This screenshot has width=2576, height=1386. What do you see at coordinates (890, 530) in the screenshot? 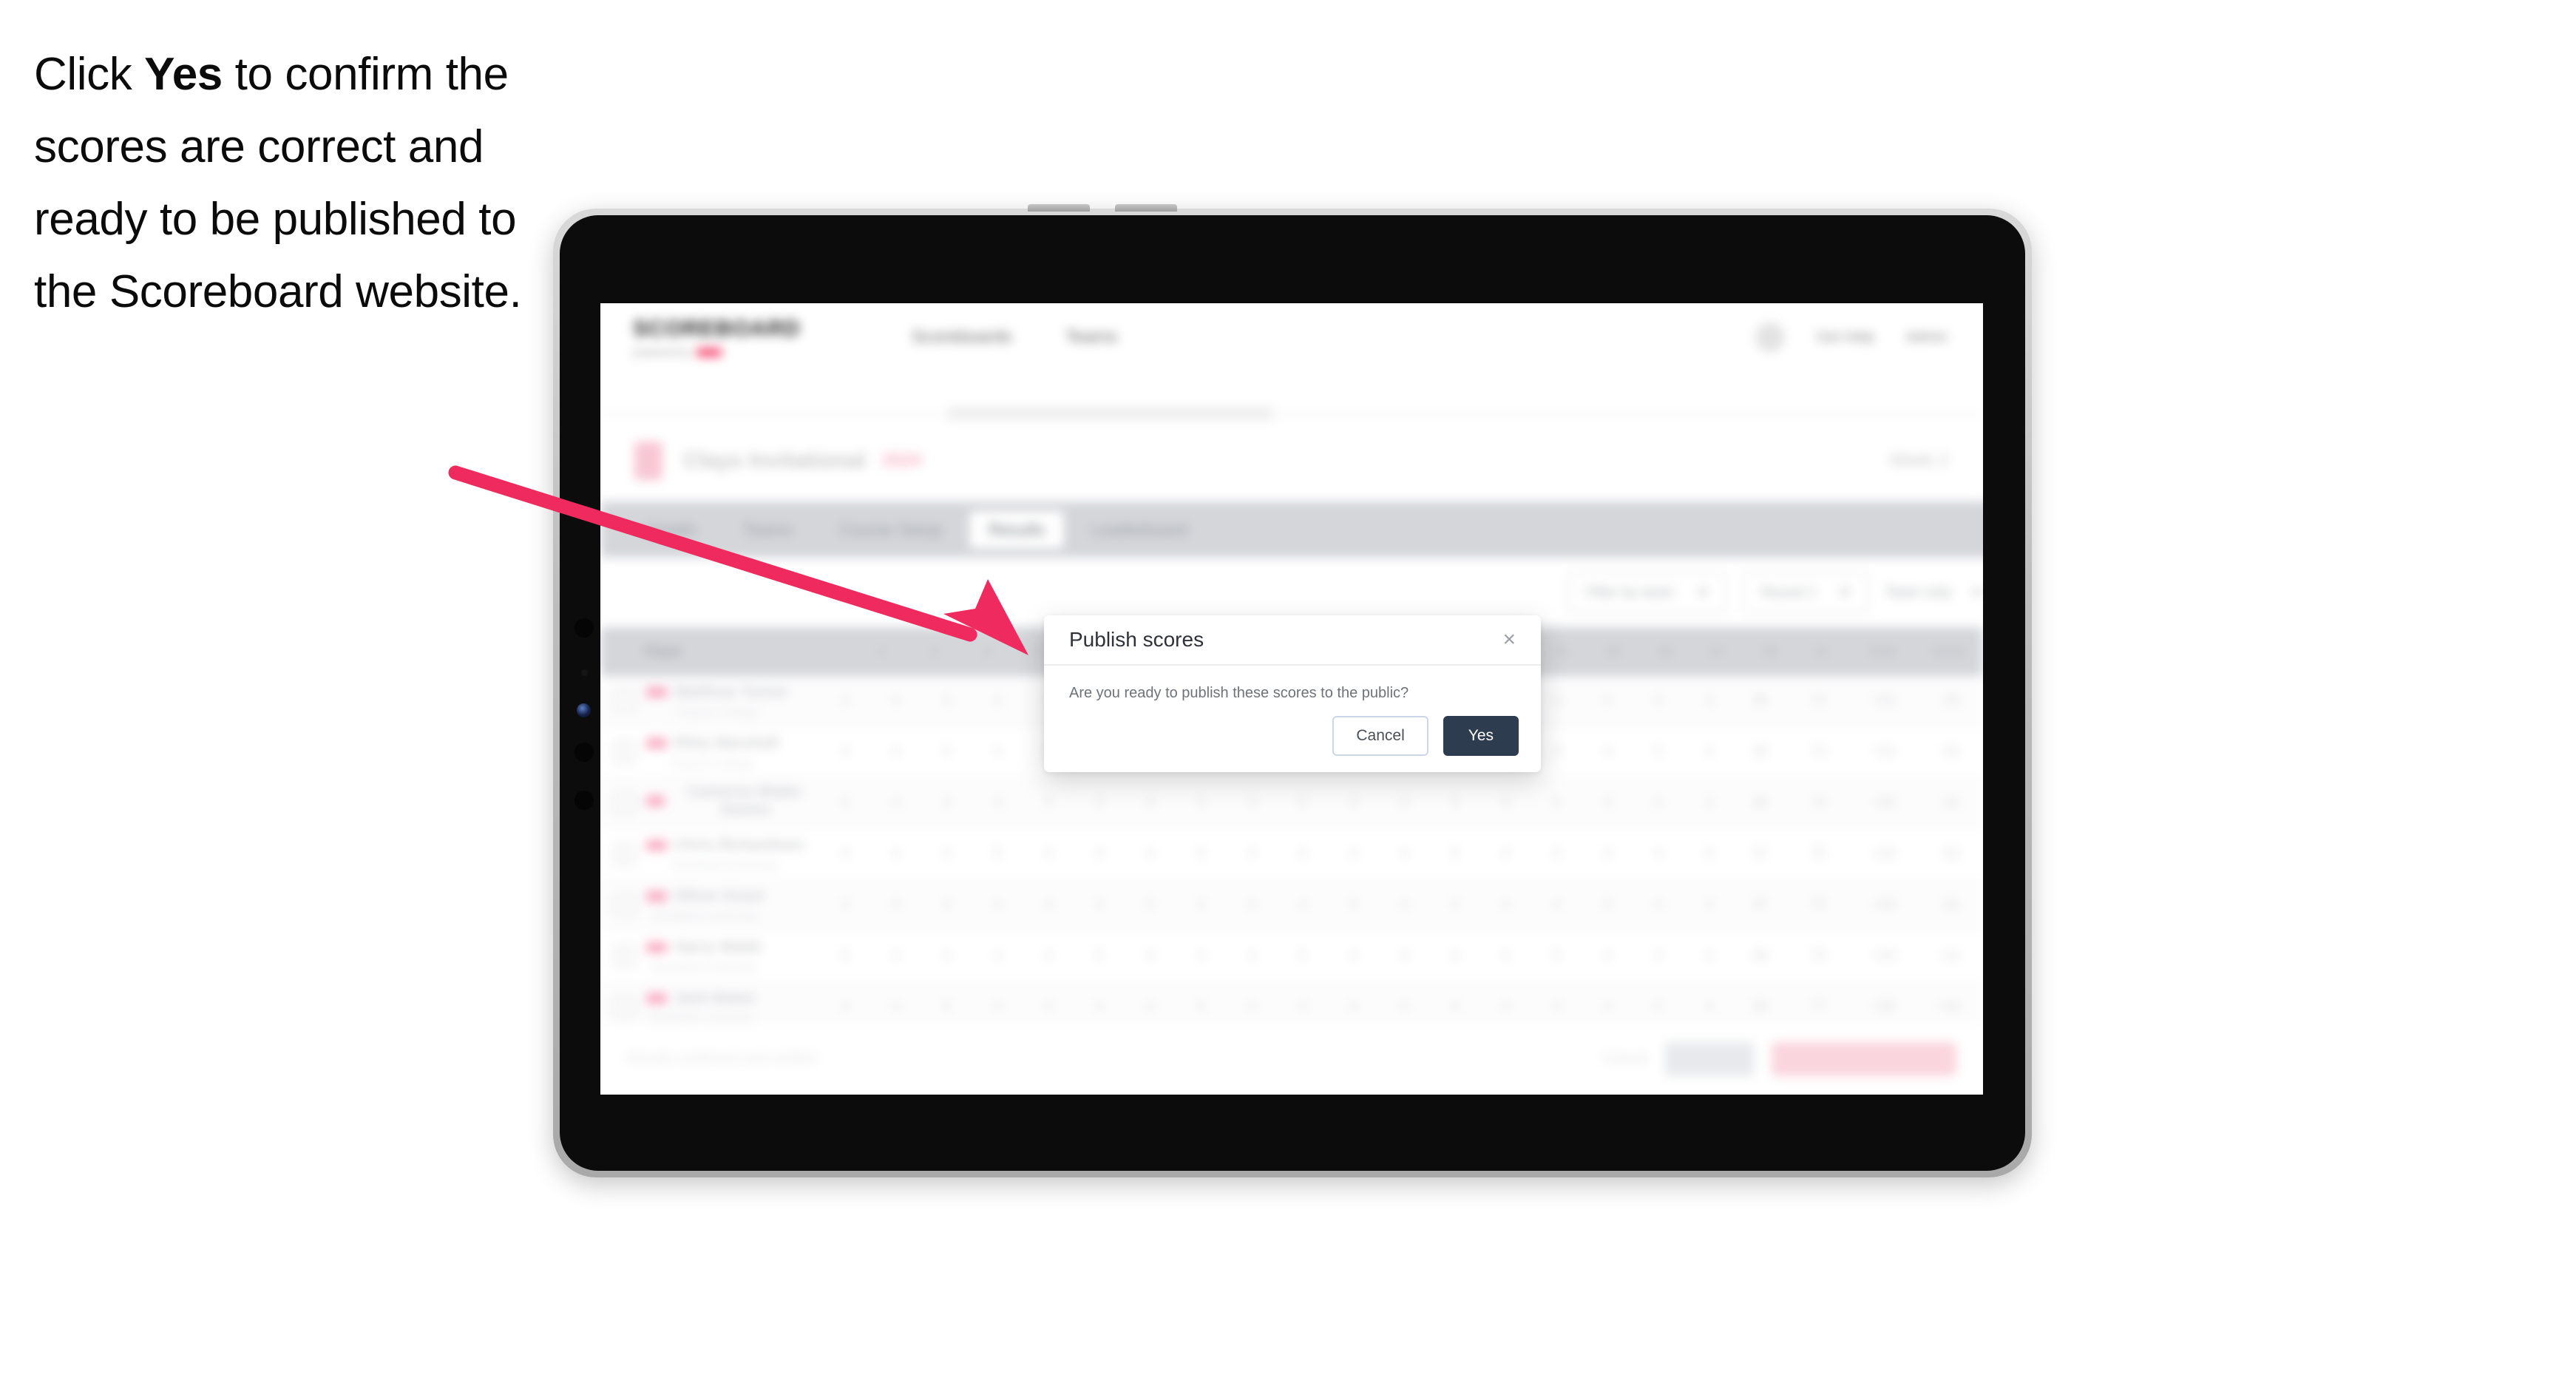
I see `tab-course-setup: Course Setup` at bounding box center [890, 530].